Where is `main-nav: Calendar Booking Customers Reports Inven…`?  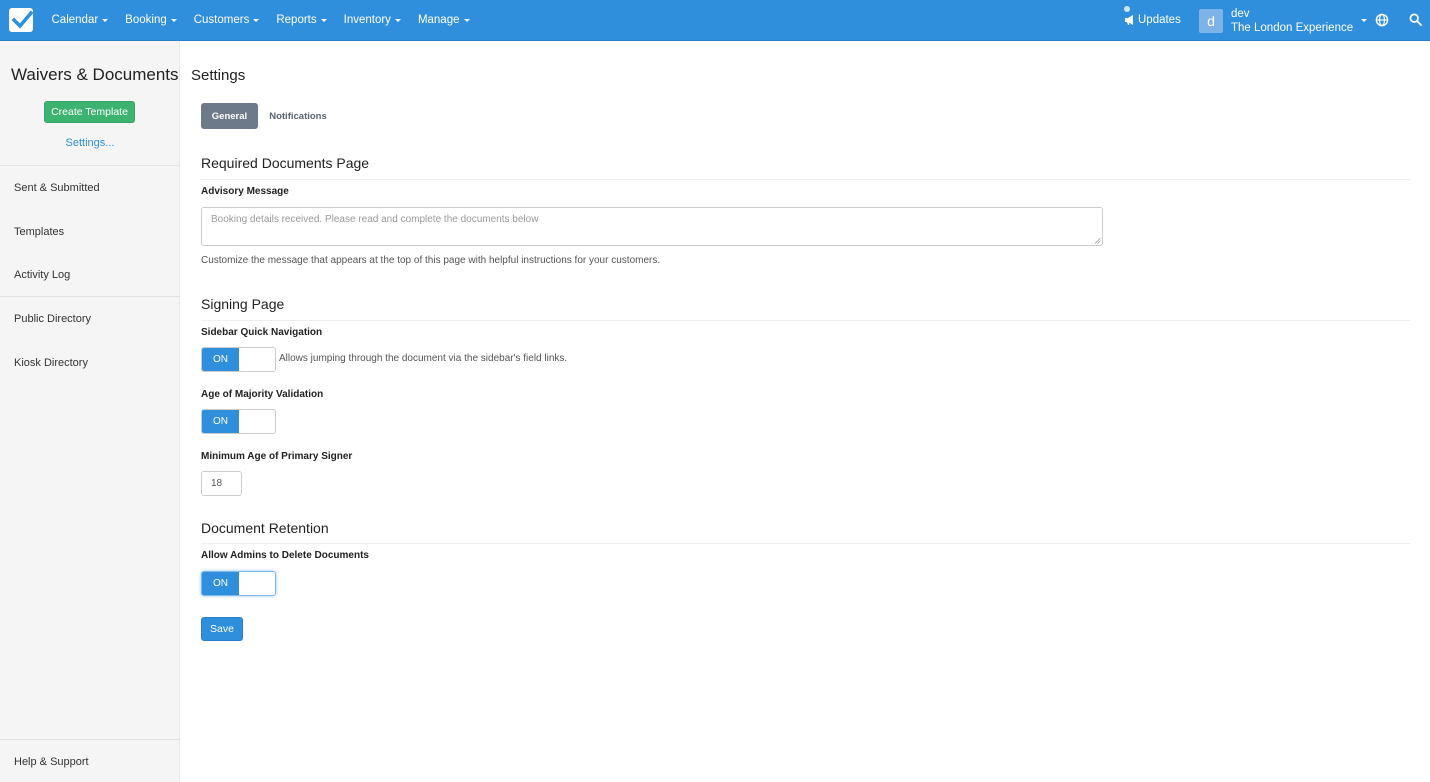 main-nav: Calendar Booking Customers Reports Inven… is located at coordinates (260, 20).